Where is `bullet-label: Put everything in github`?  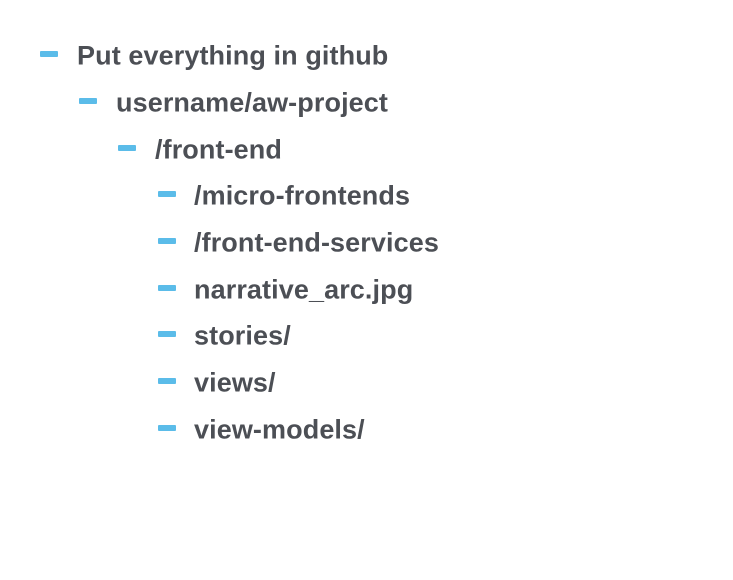 bullet-label: Put everything in github is located at coordinates (233, 55).